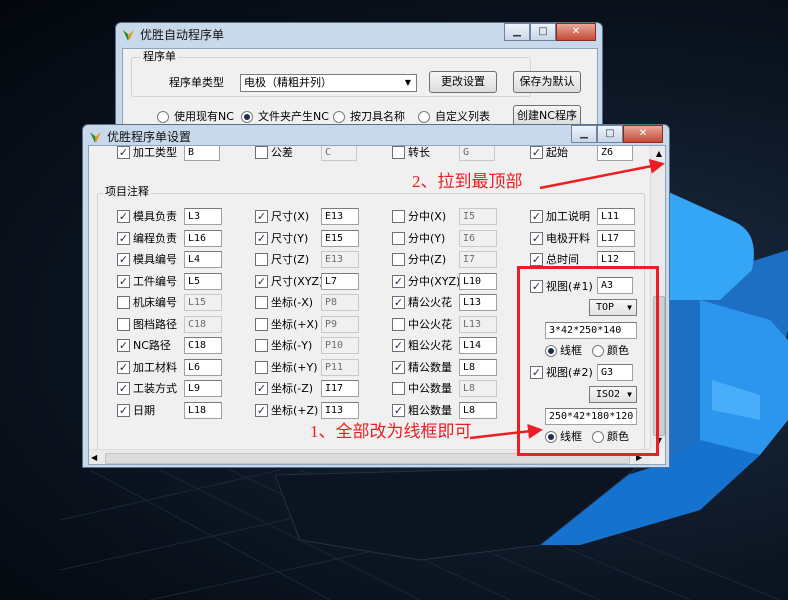 Image resolution: width=788 pixels, height=600 pixels. What do you see at coordinates (339, 153) in the screenshot?
I see `input-tolerance: C` at bounding box center [339, 153].